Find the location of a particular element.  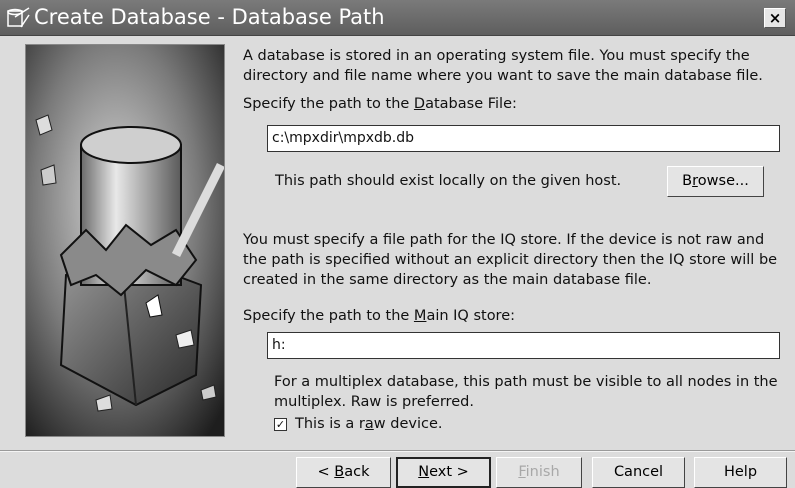

close-button: × is located at coordinates (775, 18).